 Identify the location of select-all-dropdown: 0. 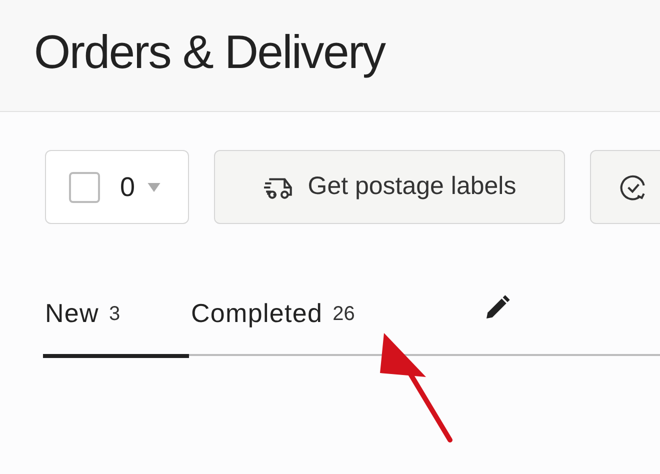
(117, 187).